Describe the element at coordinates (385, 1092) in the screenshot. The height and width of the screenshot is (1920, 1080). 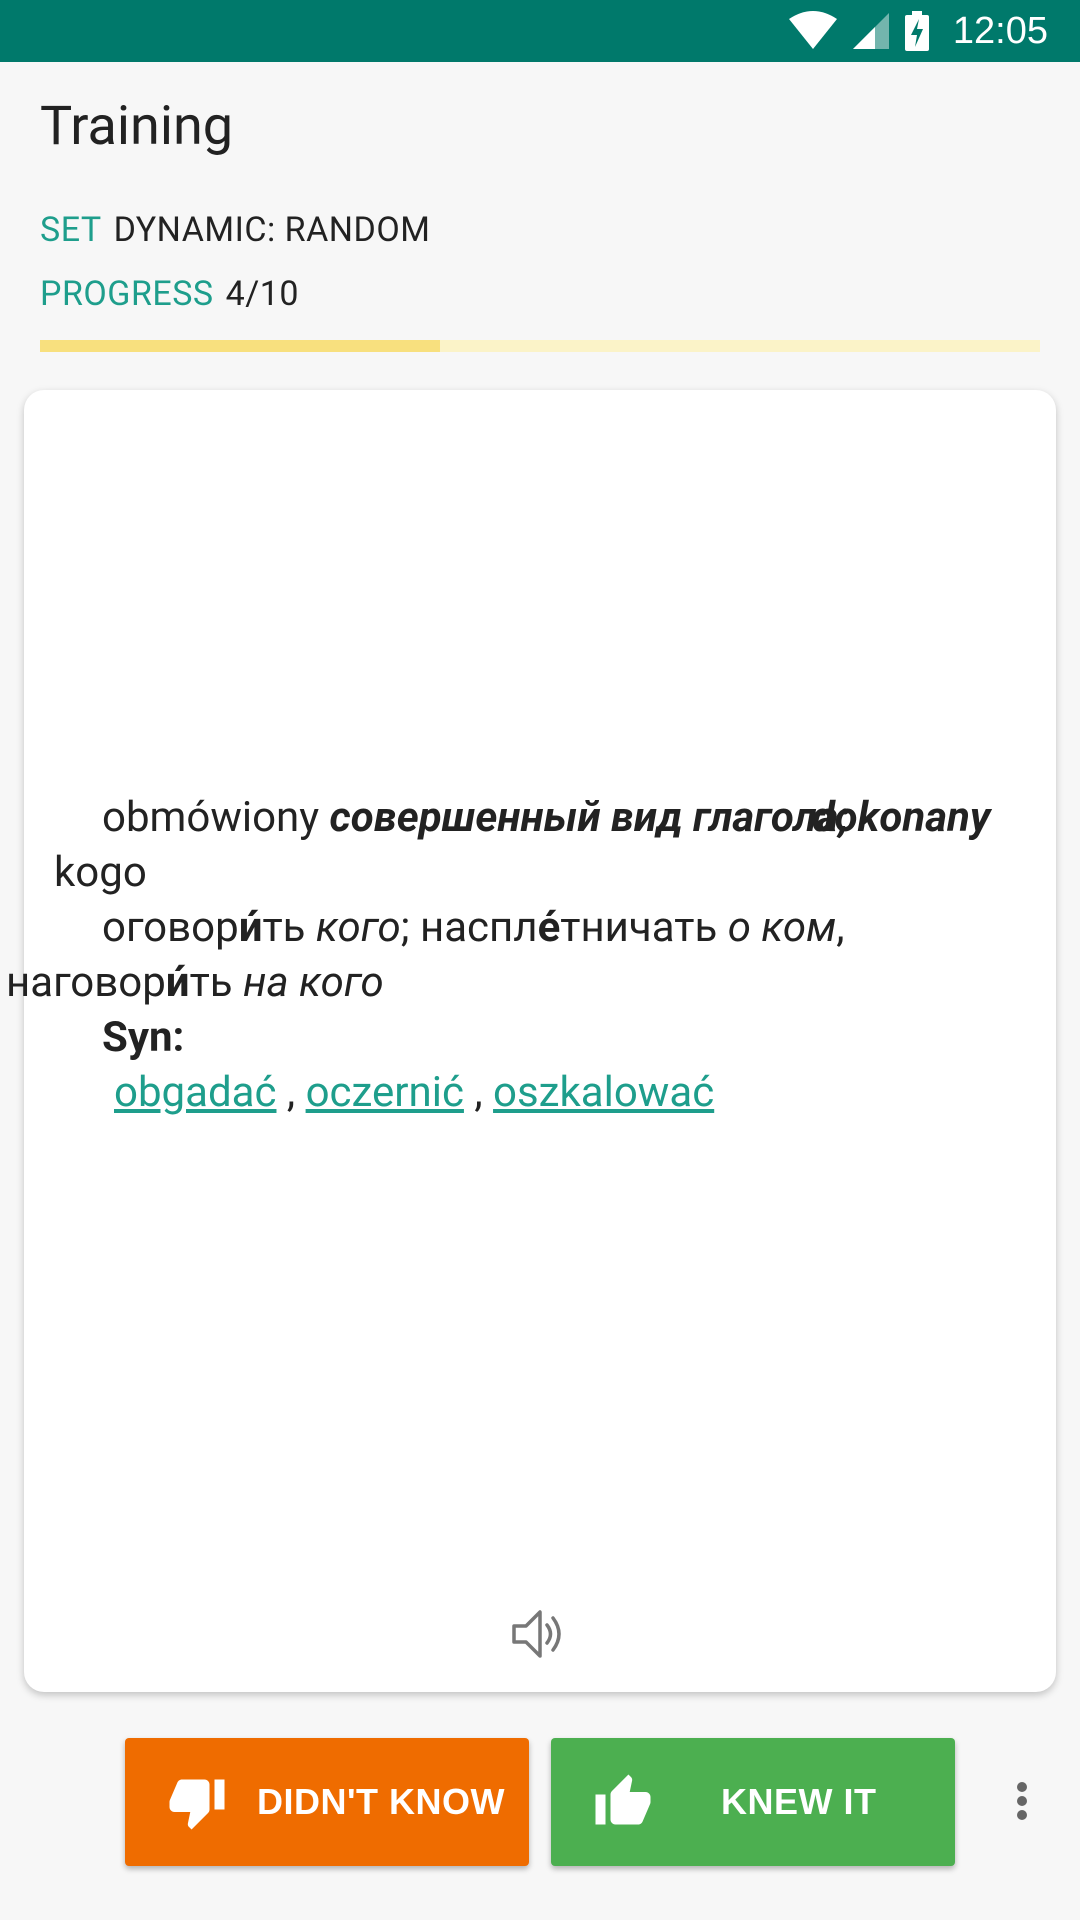
I see `synonym-link-oczernic: oczernić` at that location.